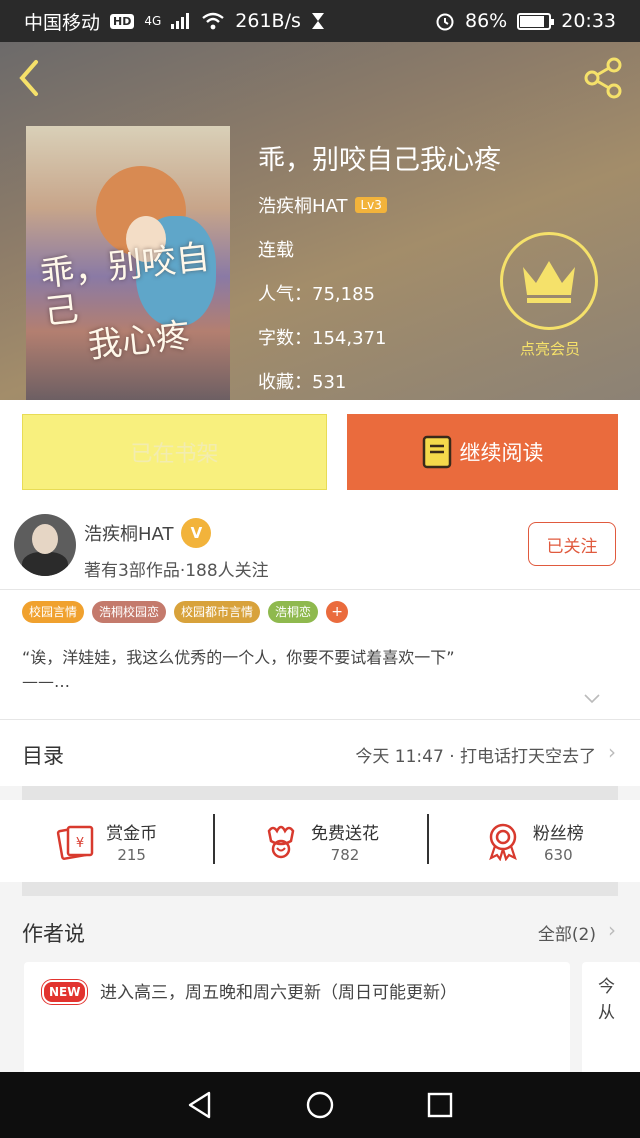 Image resolution: width=640 pixels, height=1138 pixels. What do you see at coordinates (62, 22) in the screenshot?
I see `carrier-label: 中国移动` at bounding box center [62, 22].